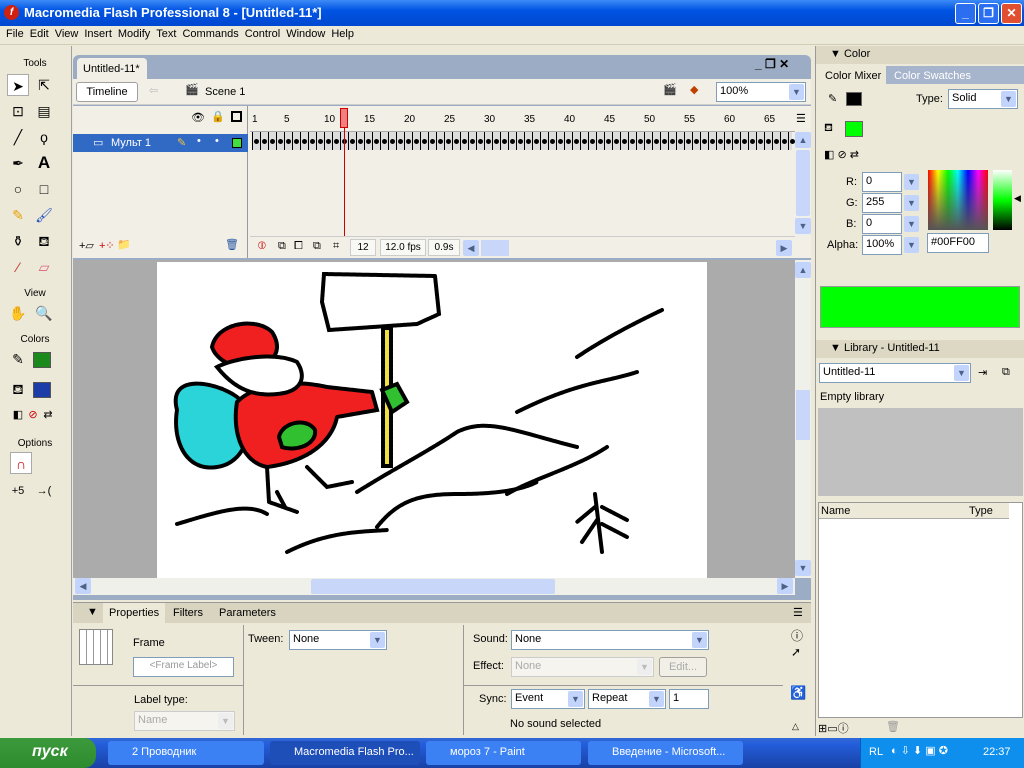 The image size is (1024, 768). Describe the element at coordinates (336, 246) in the screenshot. I see `modify-onion-markers-icon: ⌗` at that location.